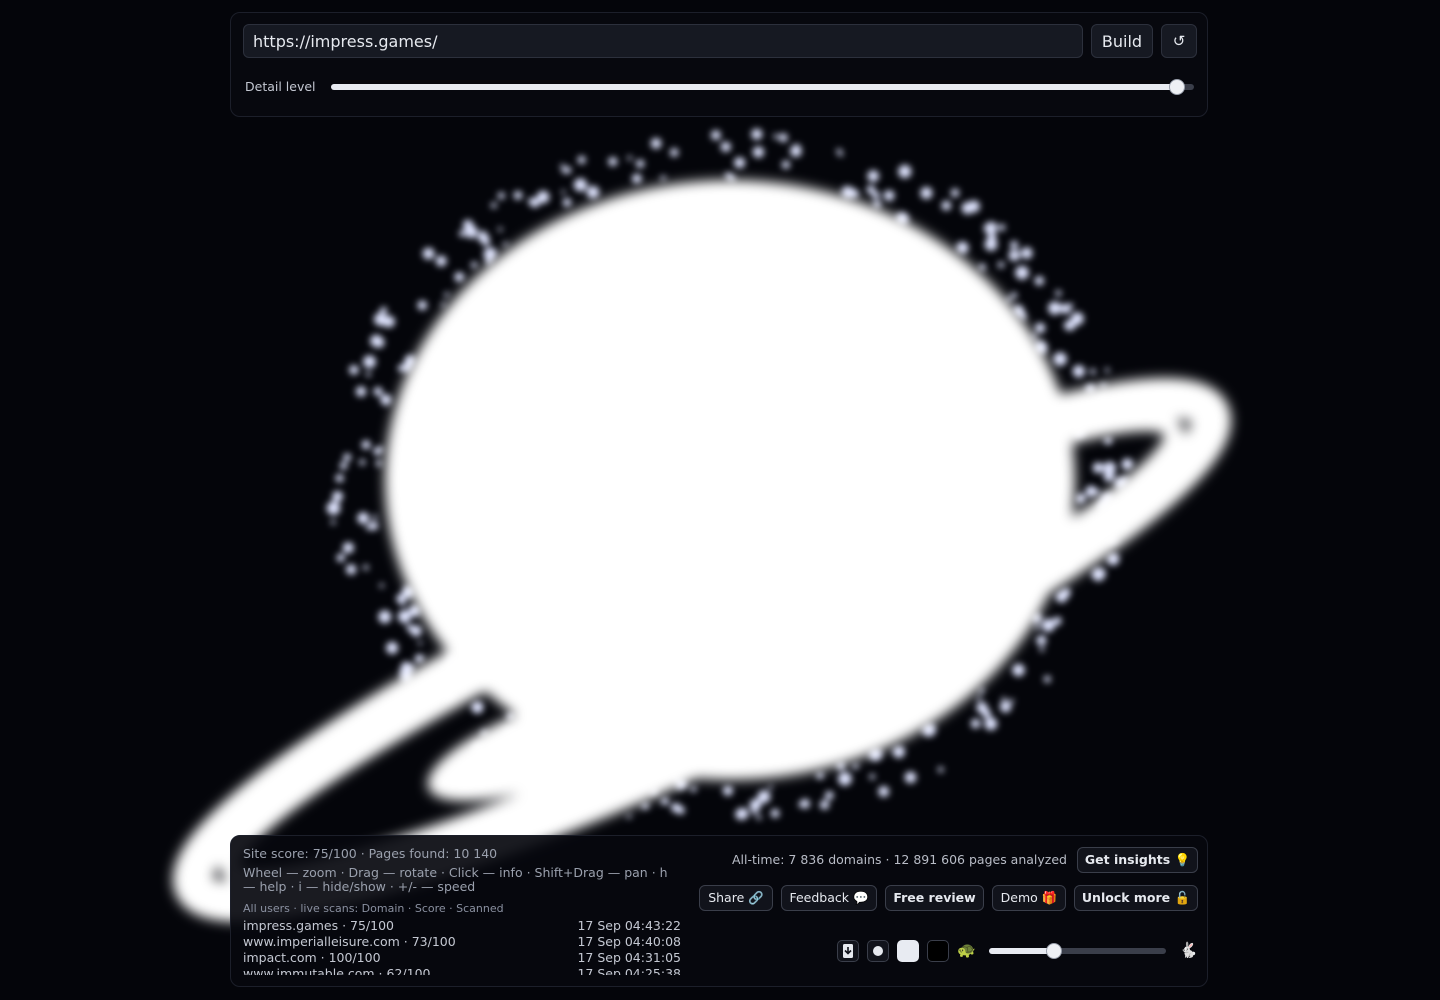 The image size is (1440, 1000). Describe the element at coordinates (938, 951) in the screenshot. I see `theme-dark-button` at that location.